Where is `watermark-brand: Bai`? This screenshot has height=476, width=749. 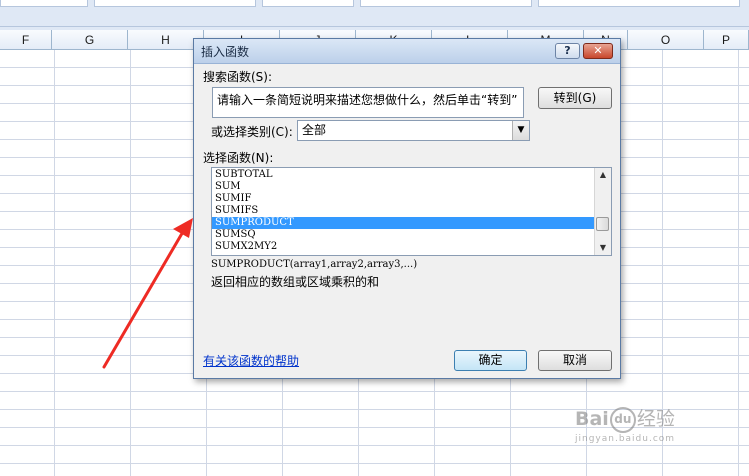
watermark-brand: Bai is located at coordinates (592, 419).